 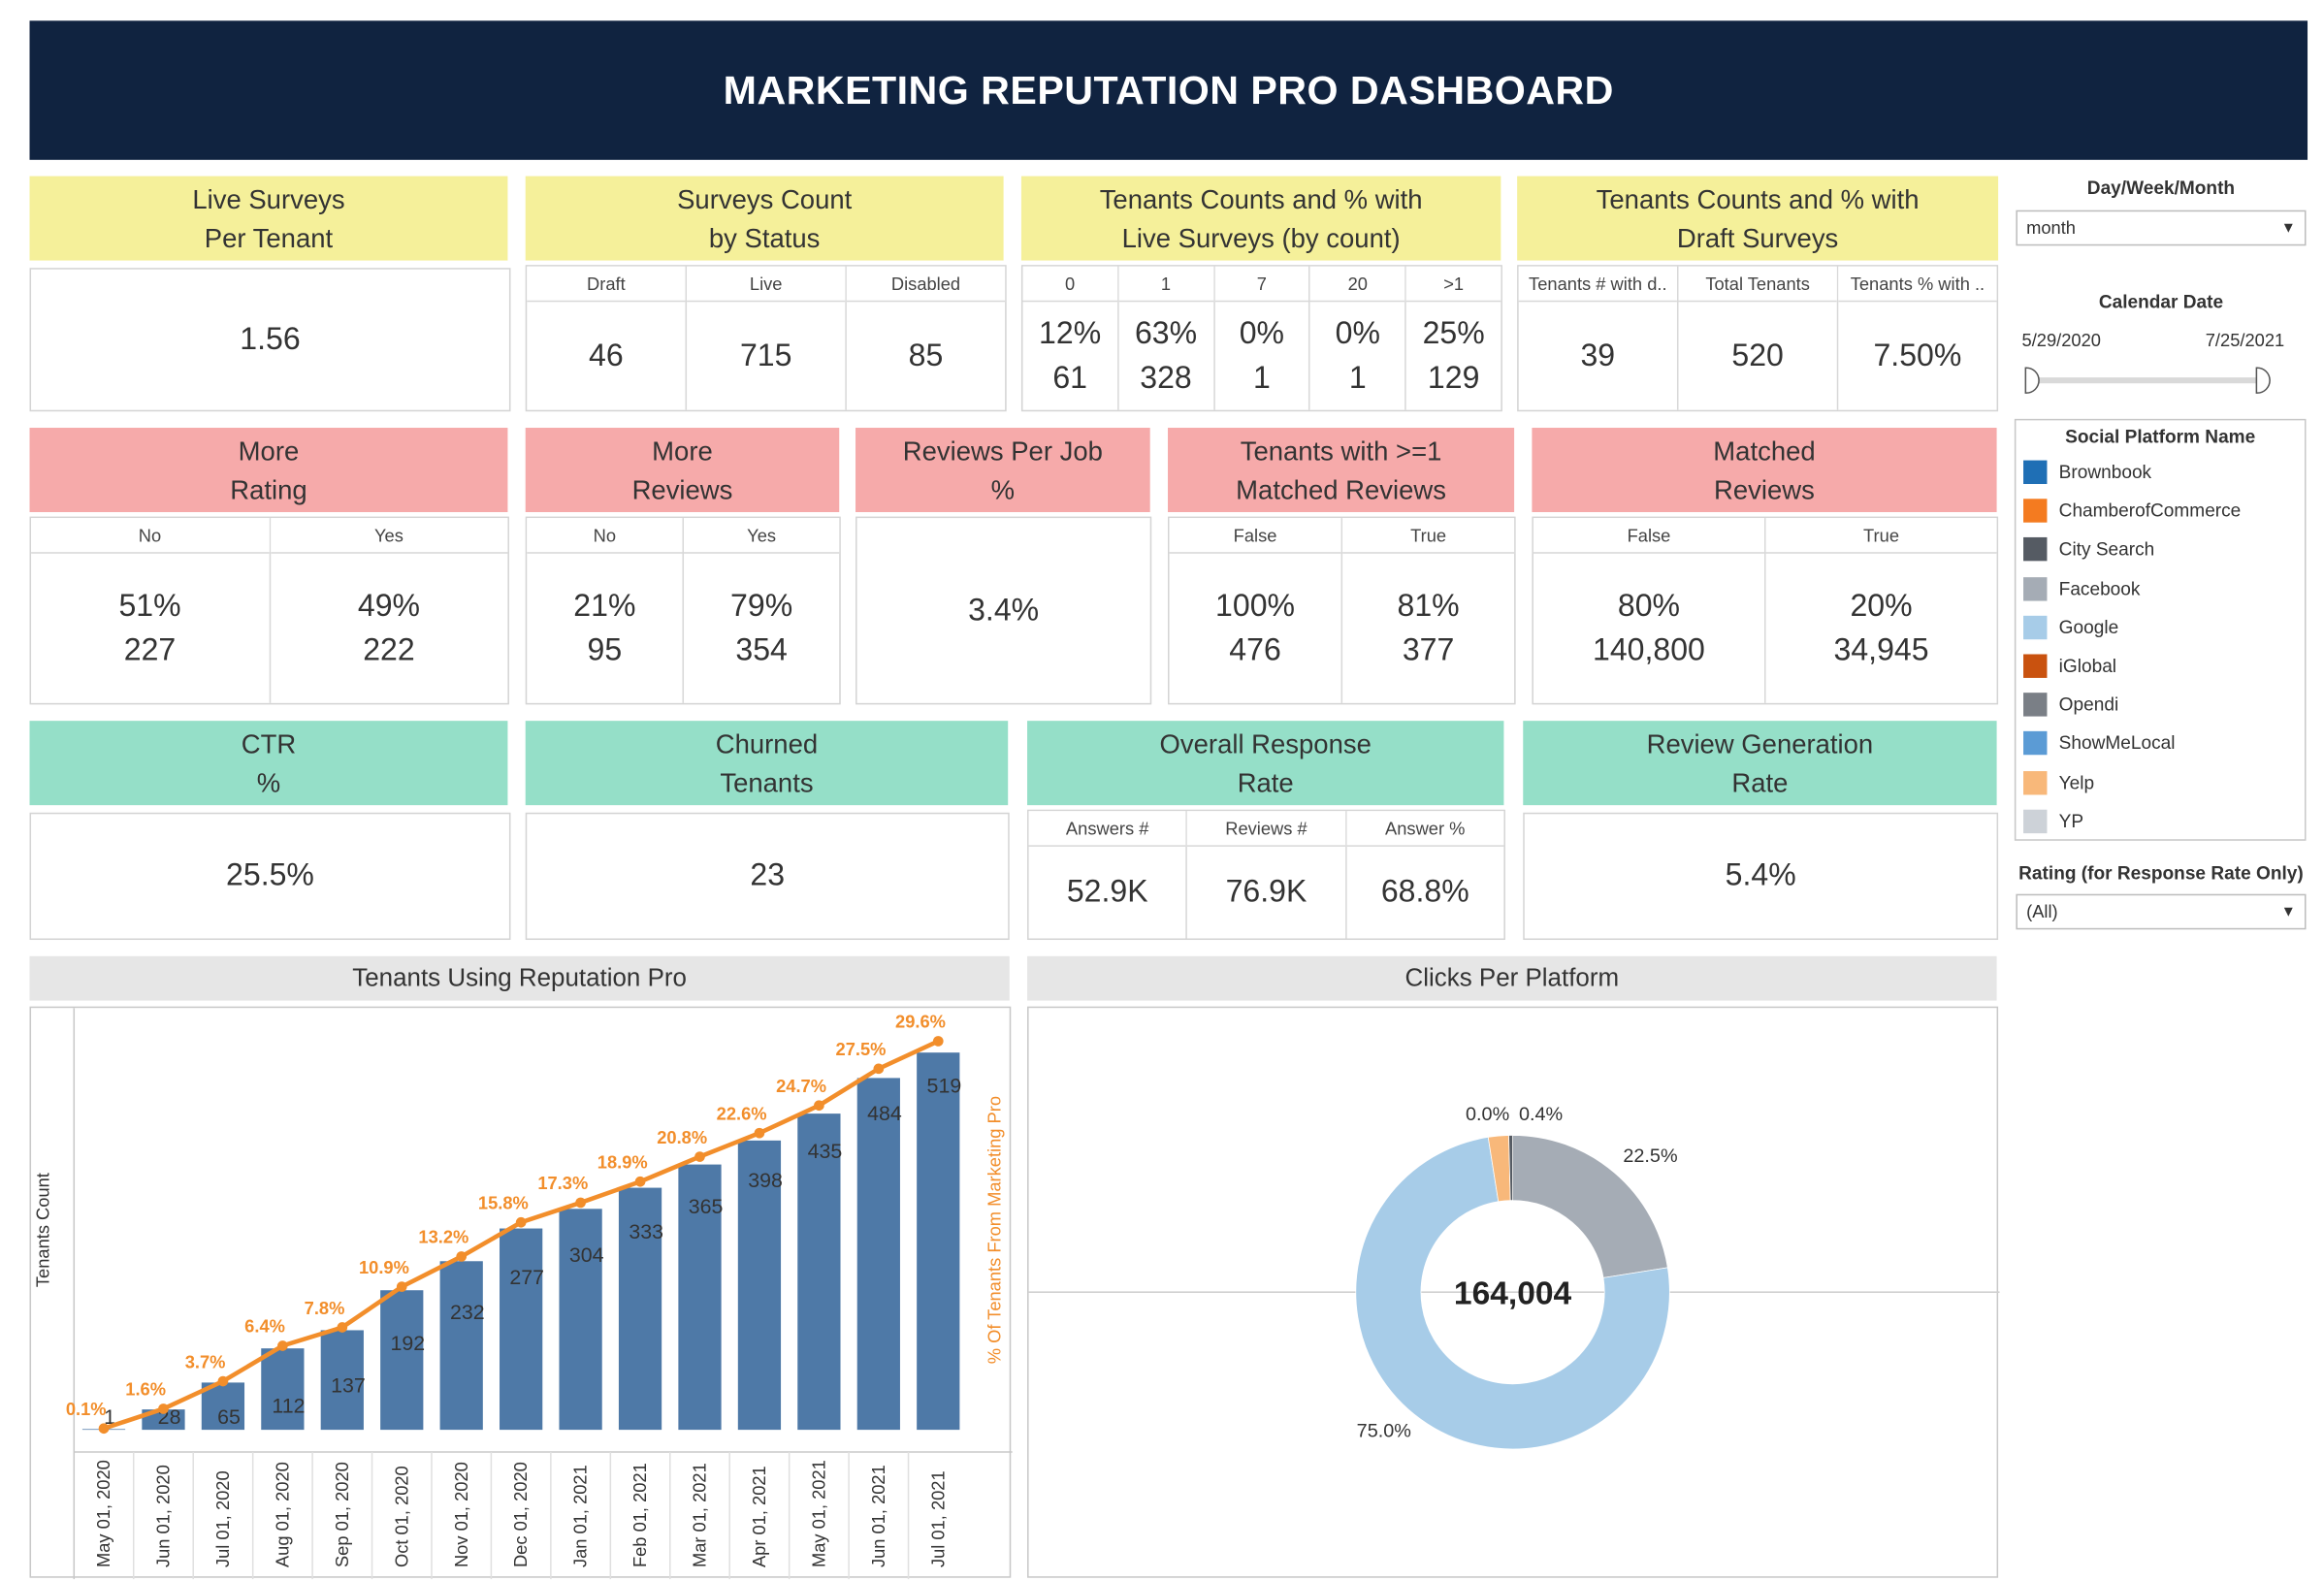 What do you see at coordinates (2161, 873) in the screenshot?
I see `rating-label: Rating (for Response Rate Only)` at bounding box center [2161, 873].